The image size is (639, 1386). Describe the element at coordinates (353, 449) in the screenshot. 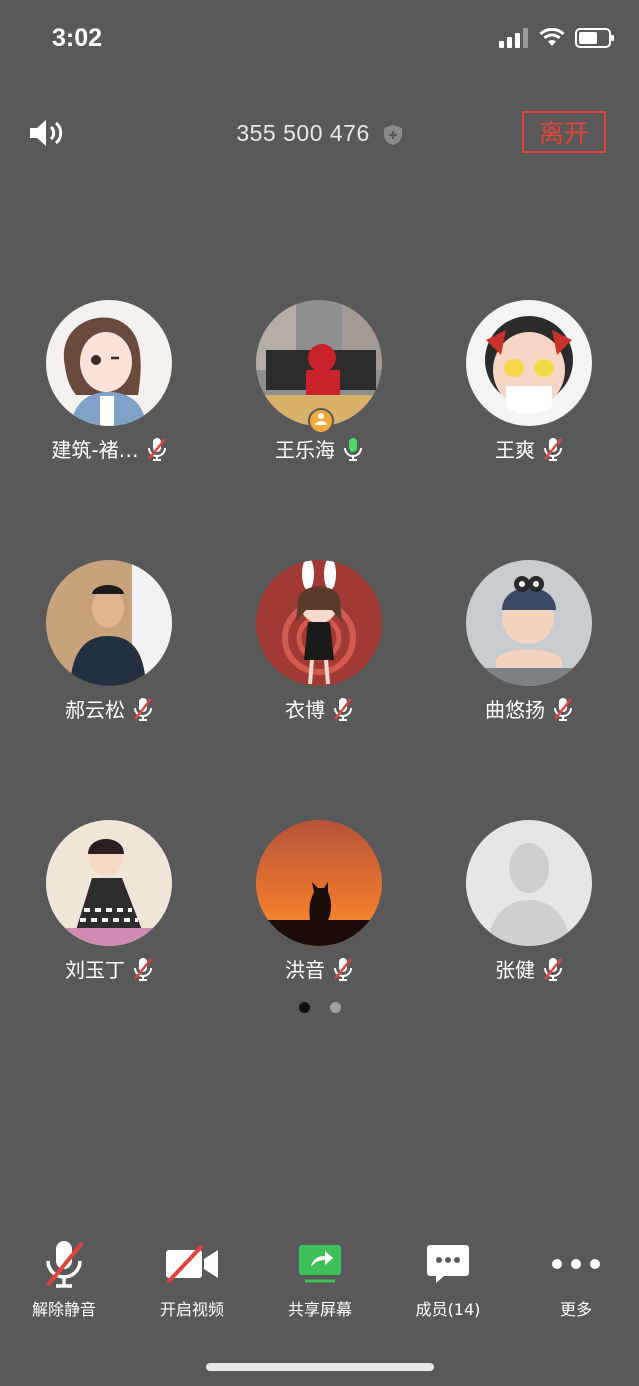

I see `mic-on-icon` at that location.